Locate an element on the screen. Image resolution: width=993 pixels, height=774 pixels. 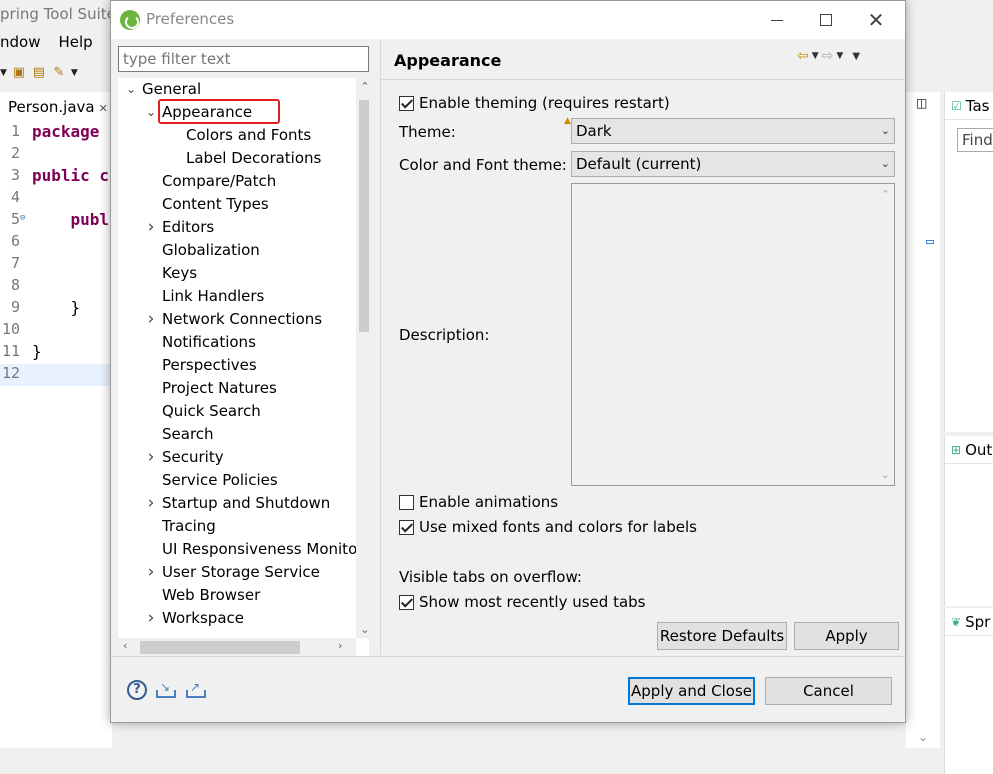
description-text-area: ⌃ ⌄ is located at coordinates (733, 334).